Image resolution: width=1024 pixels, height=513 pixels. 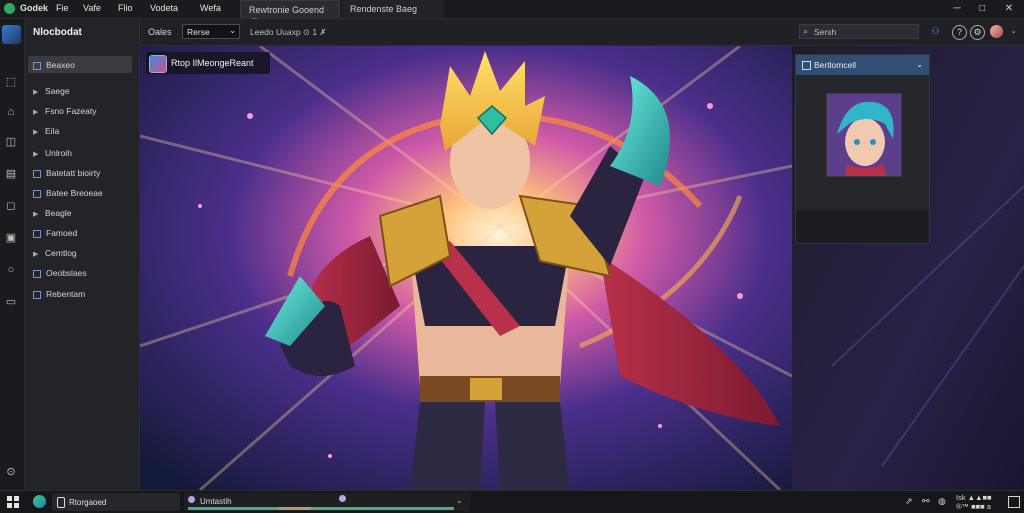 I want to click on caption-thumbnail, so click(x=158, y=64).